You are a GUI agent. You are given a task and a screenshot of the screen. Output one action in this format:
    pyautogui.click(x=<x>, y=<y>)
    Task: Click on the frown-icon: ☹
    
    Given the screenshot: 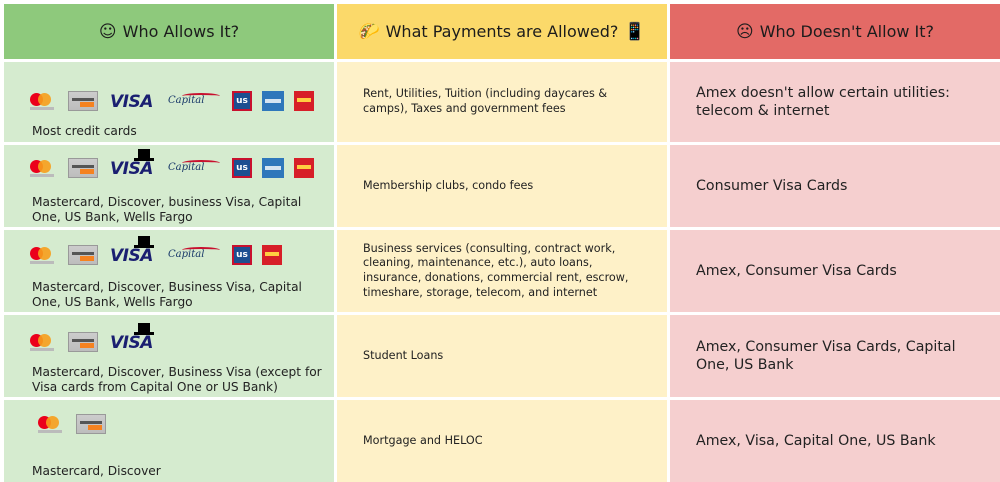 What is the action you would take?
    pyautogui.click(x=744, y=31)
    